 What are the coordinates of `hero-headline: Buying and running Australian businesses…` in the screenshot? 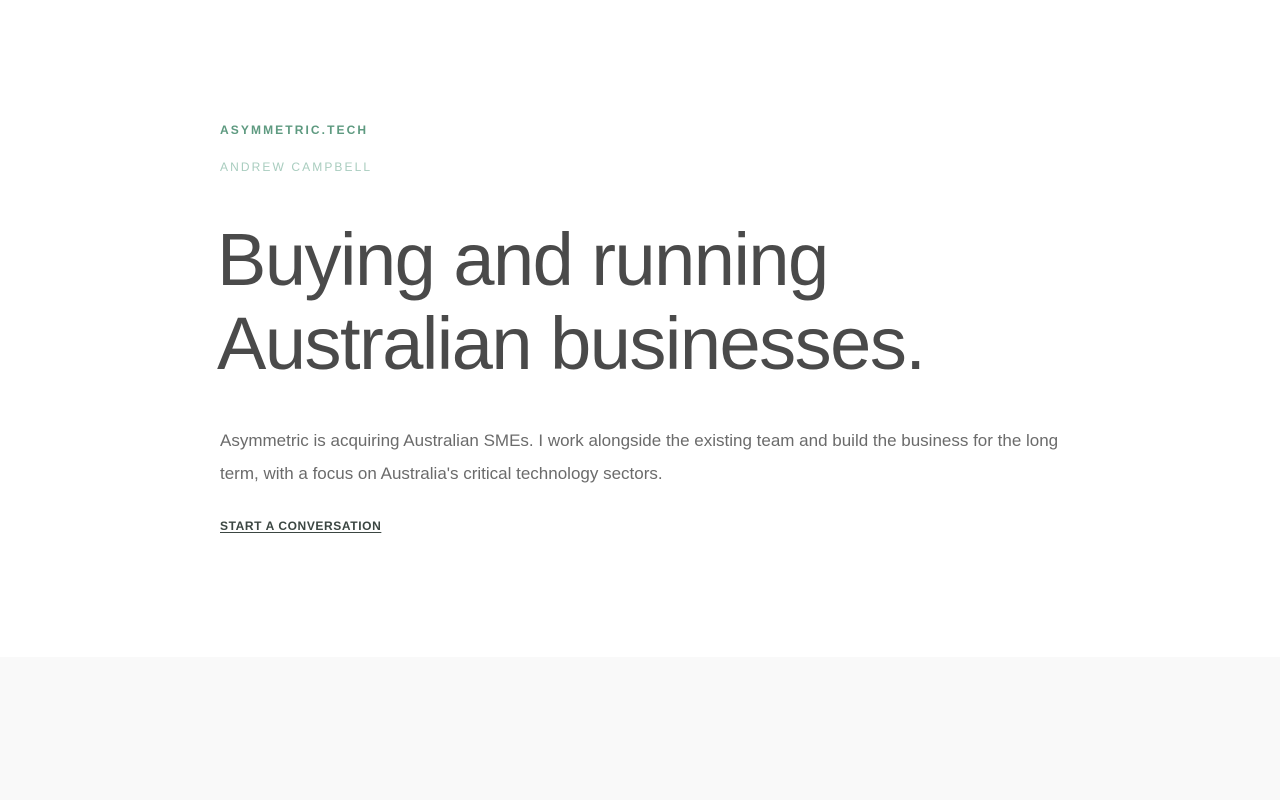 It's located at (647, 302).